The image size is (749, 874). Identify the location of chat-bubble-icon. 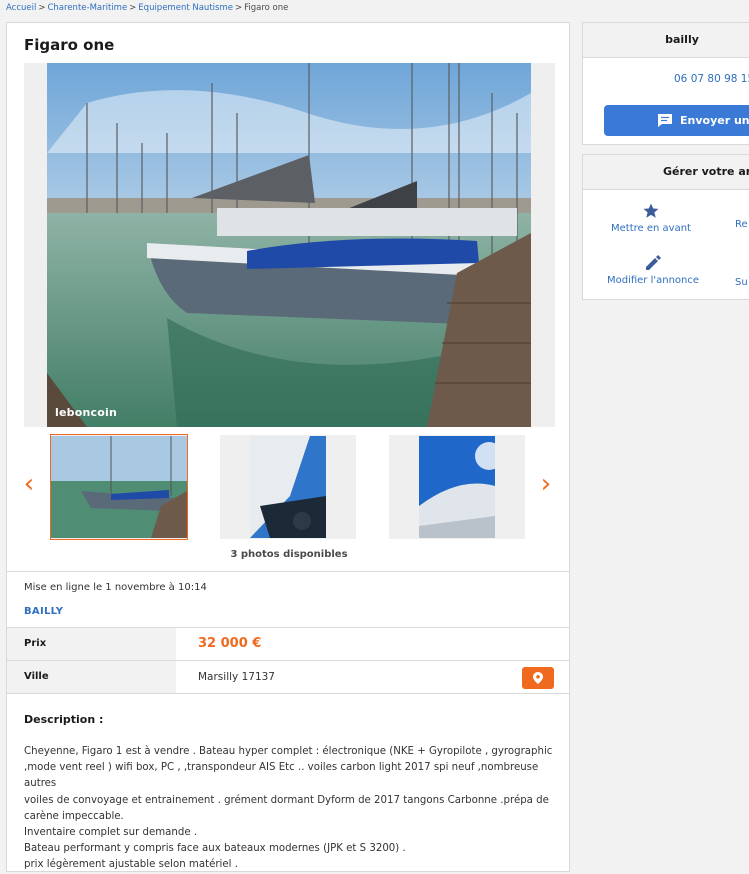
(665, 120).